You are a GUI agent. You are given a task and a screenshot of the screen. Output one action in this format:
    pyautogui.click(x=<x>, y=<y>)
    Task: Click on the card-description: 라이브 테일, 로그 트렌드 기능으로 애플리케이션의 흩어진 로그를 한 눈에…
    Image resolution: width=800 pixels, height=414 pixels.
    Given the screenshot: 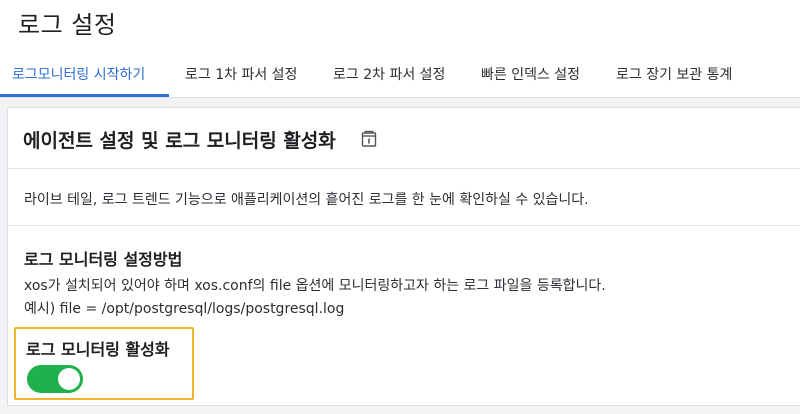 What is the action you would take?
    pyautogui.click(x=306, y=200)
    